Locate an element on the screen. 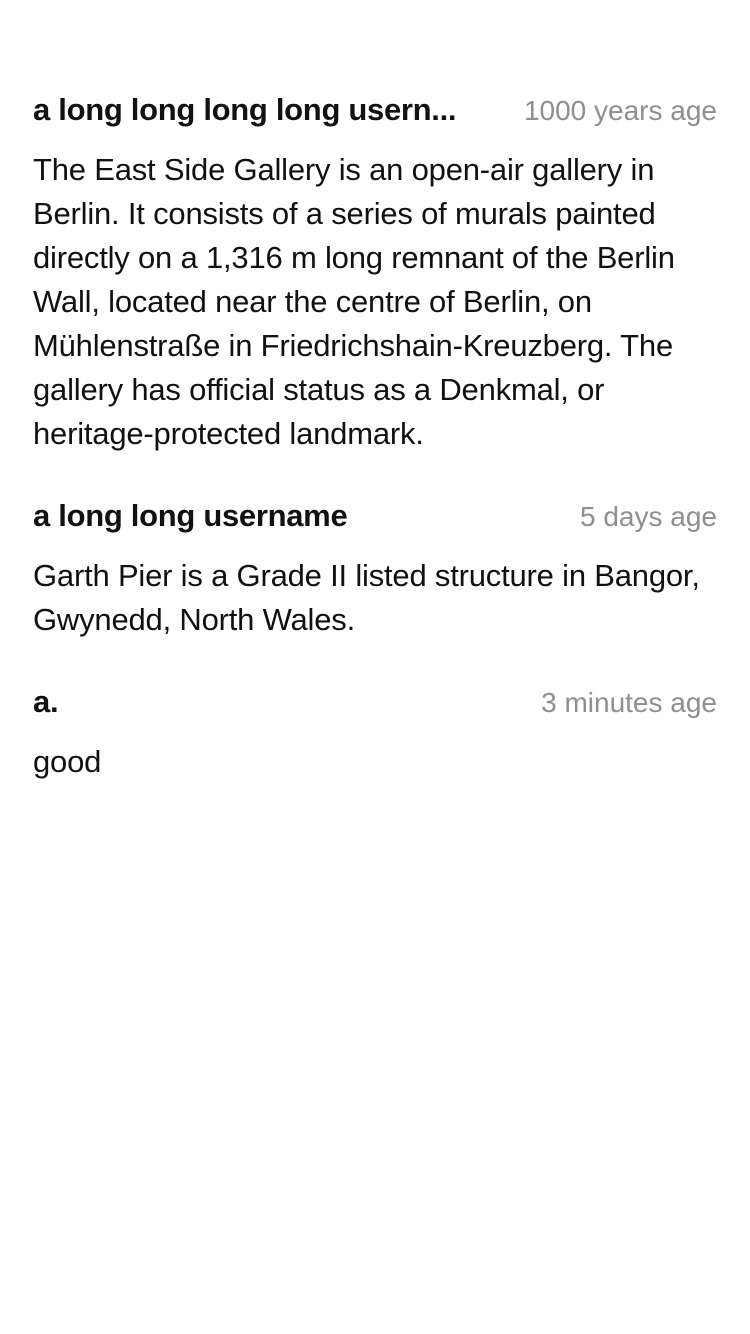 This screenshot has height=1334, width=750. comment-header: a. 3 minutes age is located at coordinates (375, 706).